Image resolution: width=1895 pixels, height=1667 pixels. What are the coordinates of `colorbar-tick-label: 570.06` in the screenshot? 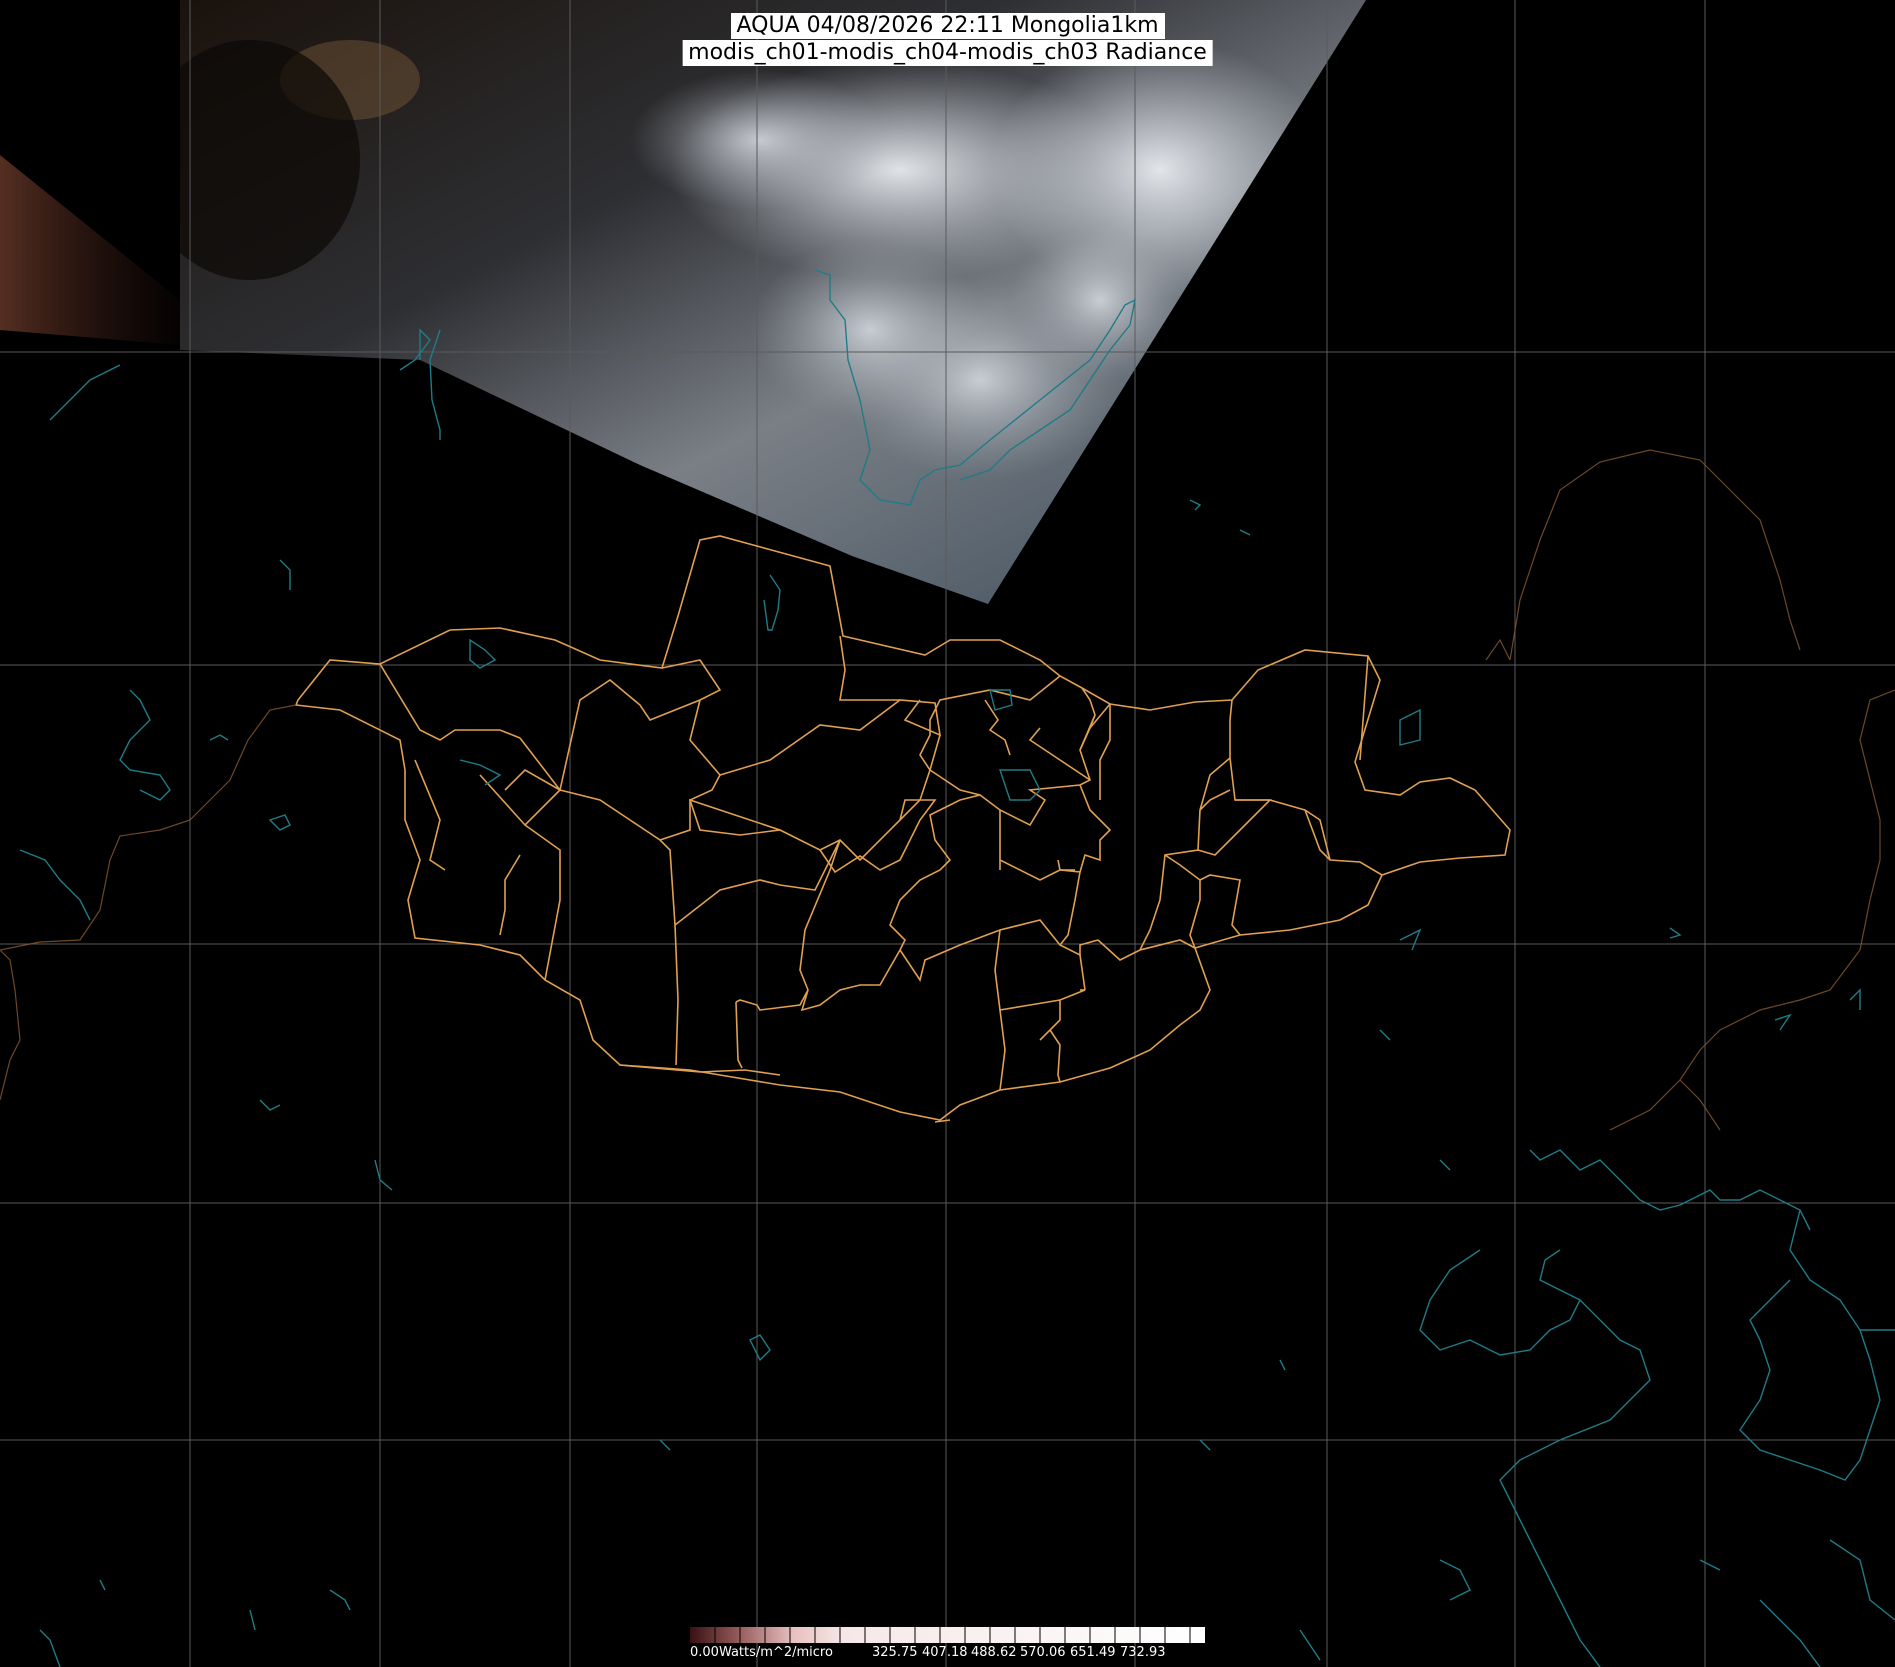 It's located at (1043, 1652).